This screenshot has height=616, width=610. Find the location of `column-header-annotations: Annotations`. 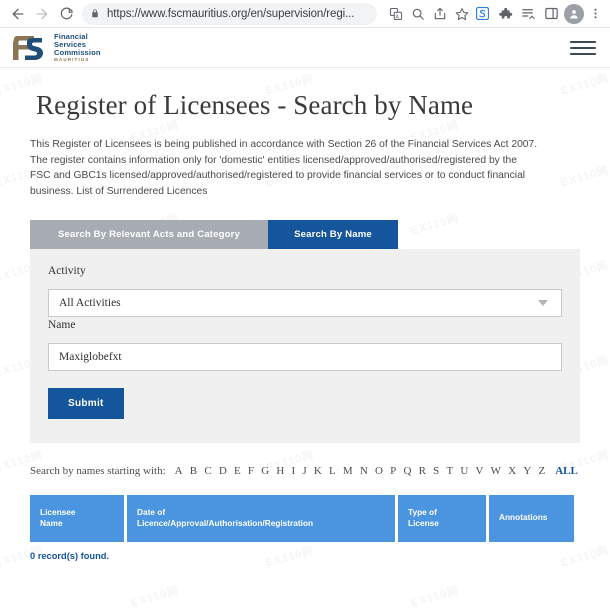

column-header-annotations: Annotations is located at coordinates (531, 518).